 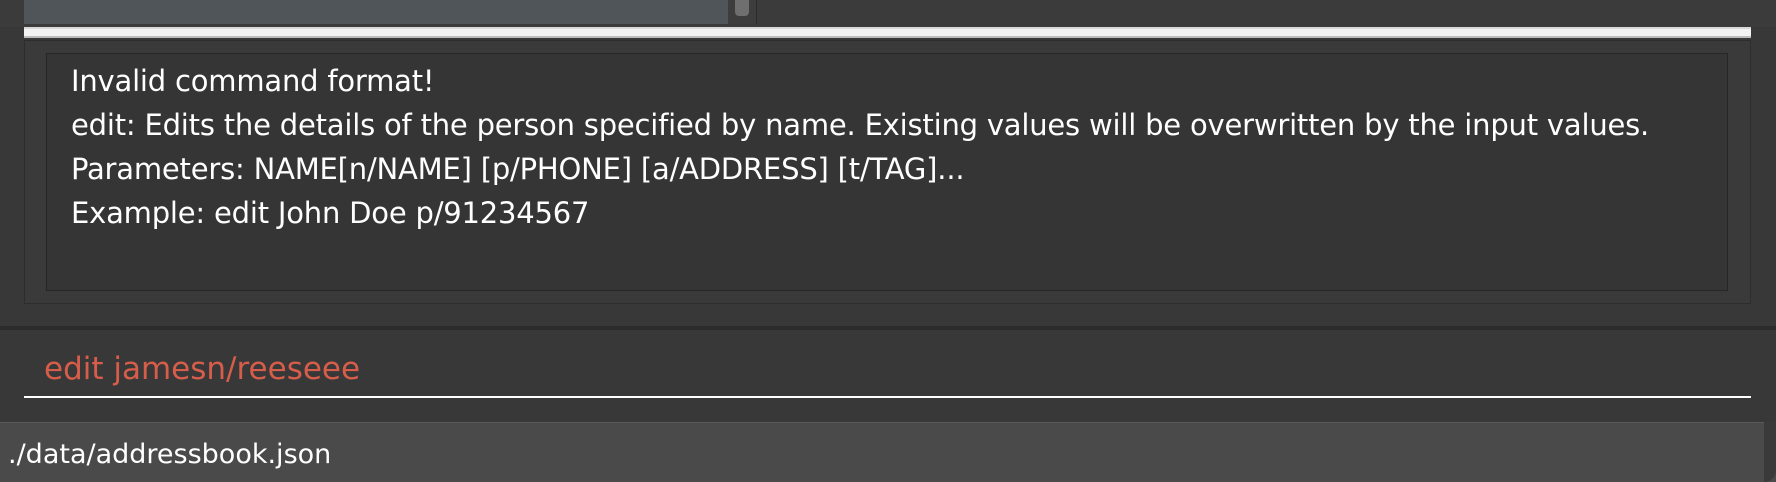 I want to click on person-list-scrollbar, so click(x=742, y=12).